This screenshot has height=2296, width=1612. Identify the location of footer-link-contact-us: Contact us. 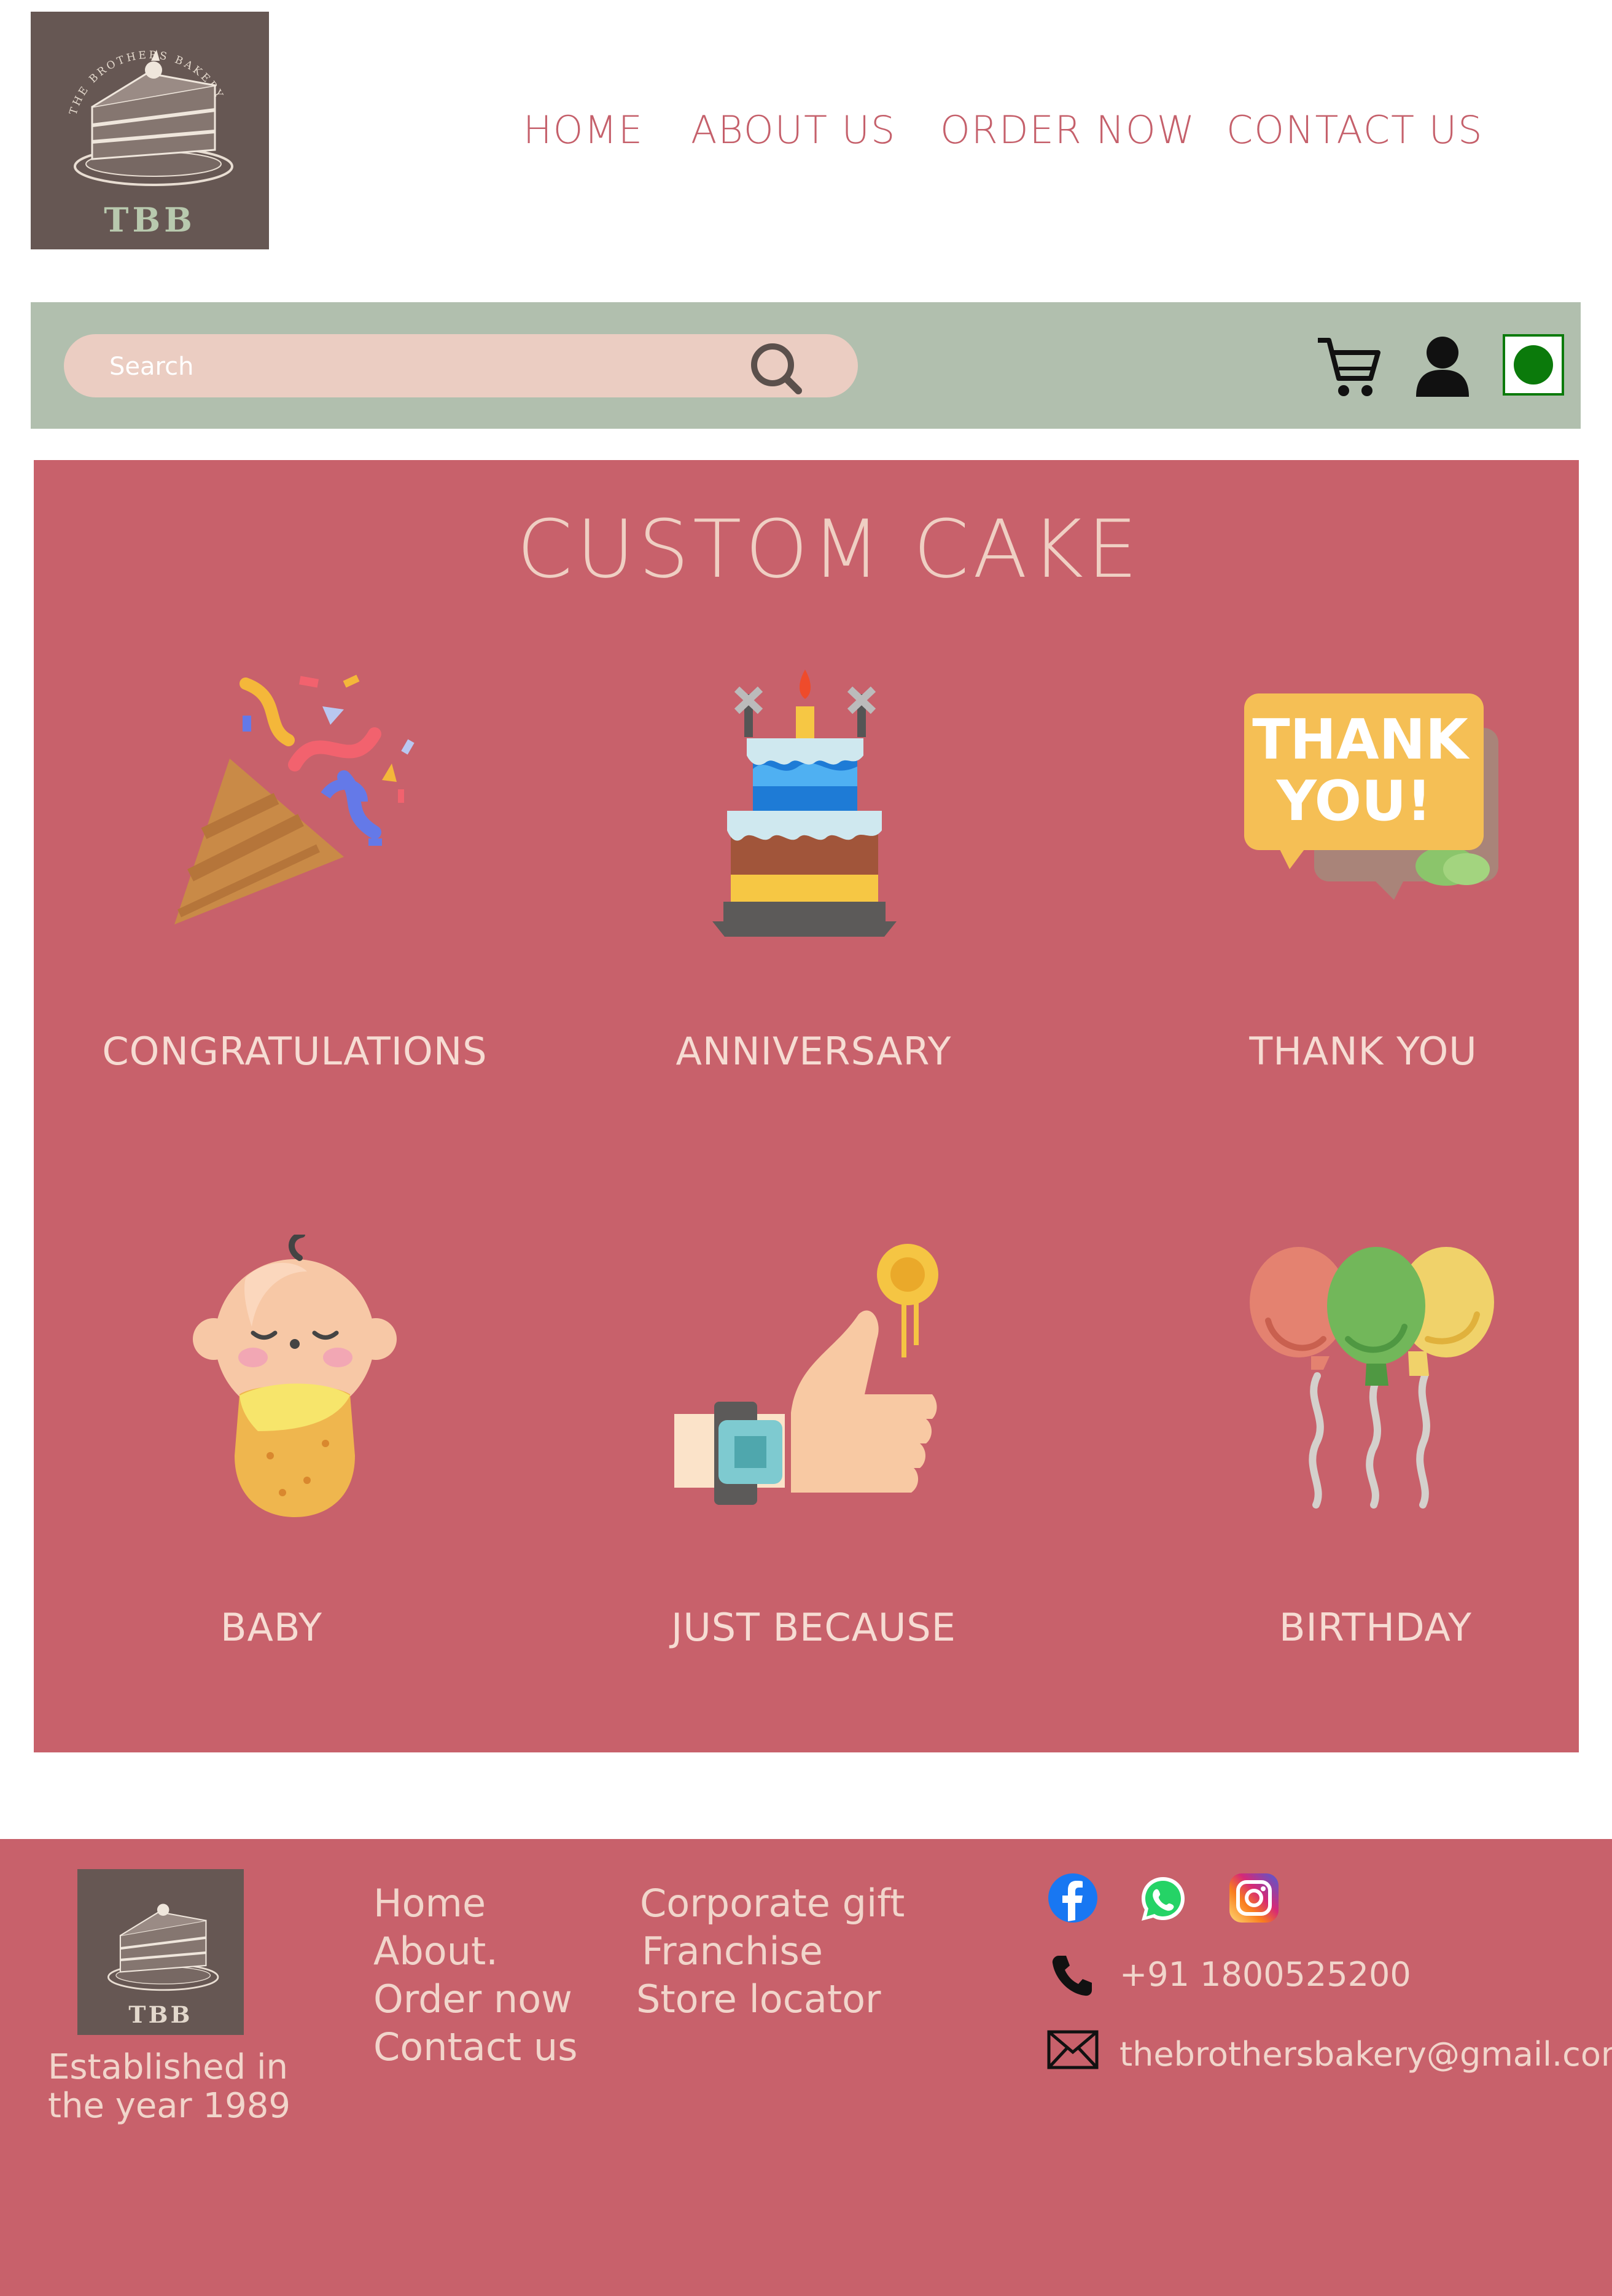
(476, 2047).